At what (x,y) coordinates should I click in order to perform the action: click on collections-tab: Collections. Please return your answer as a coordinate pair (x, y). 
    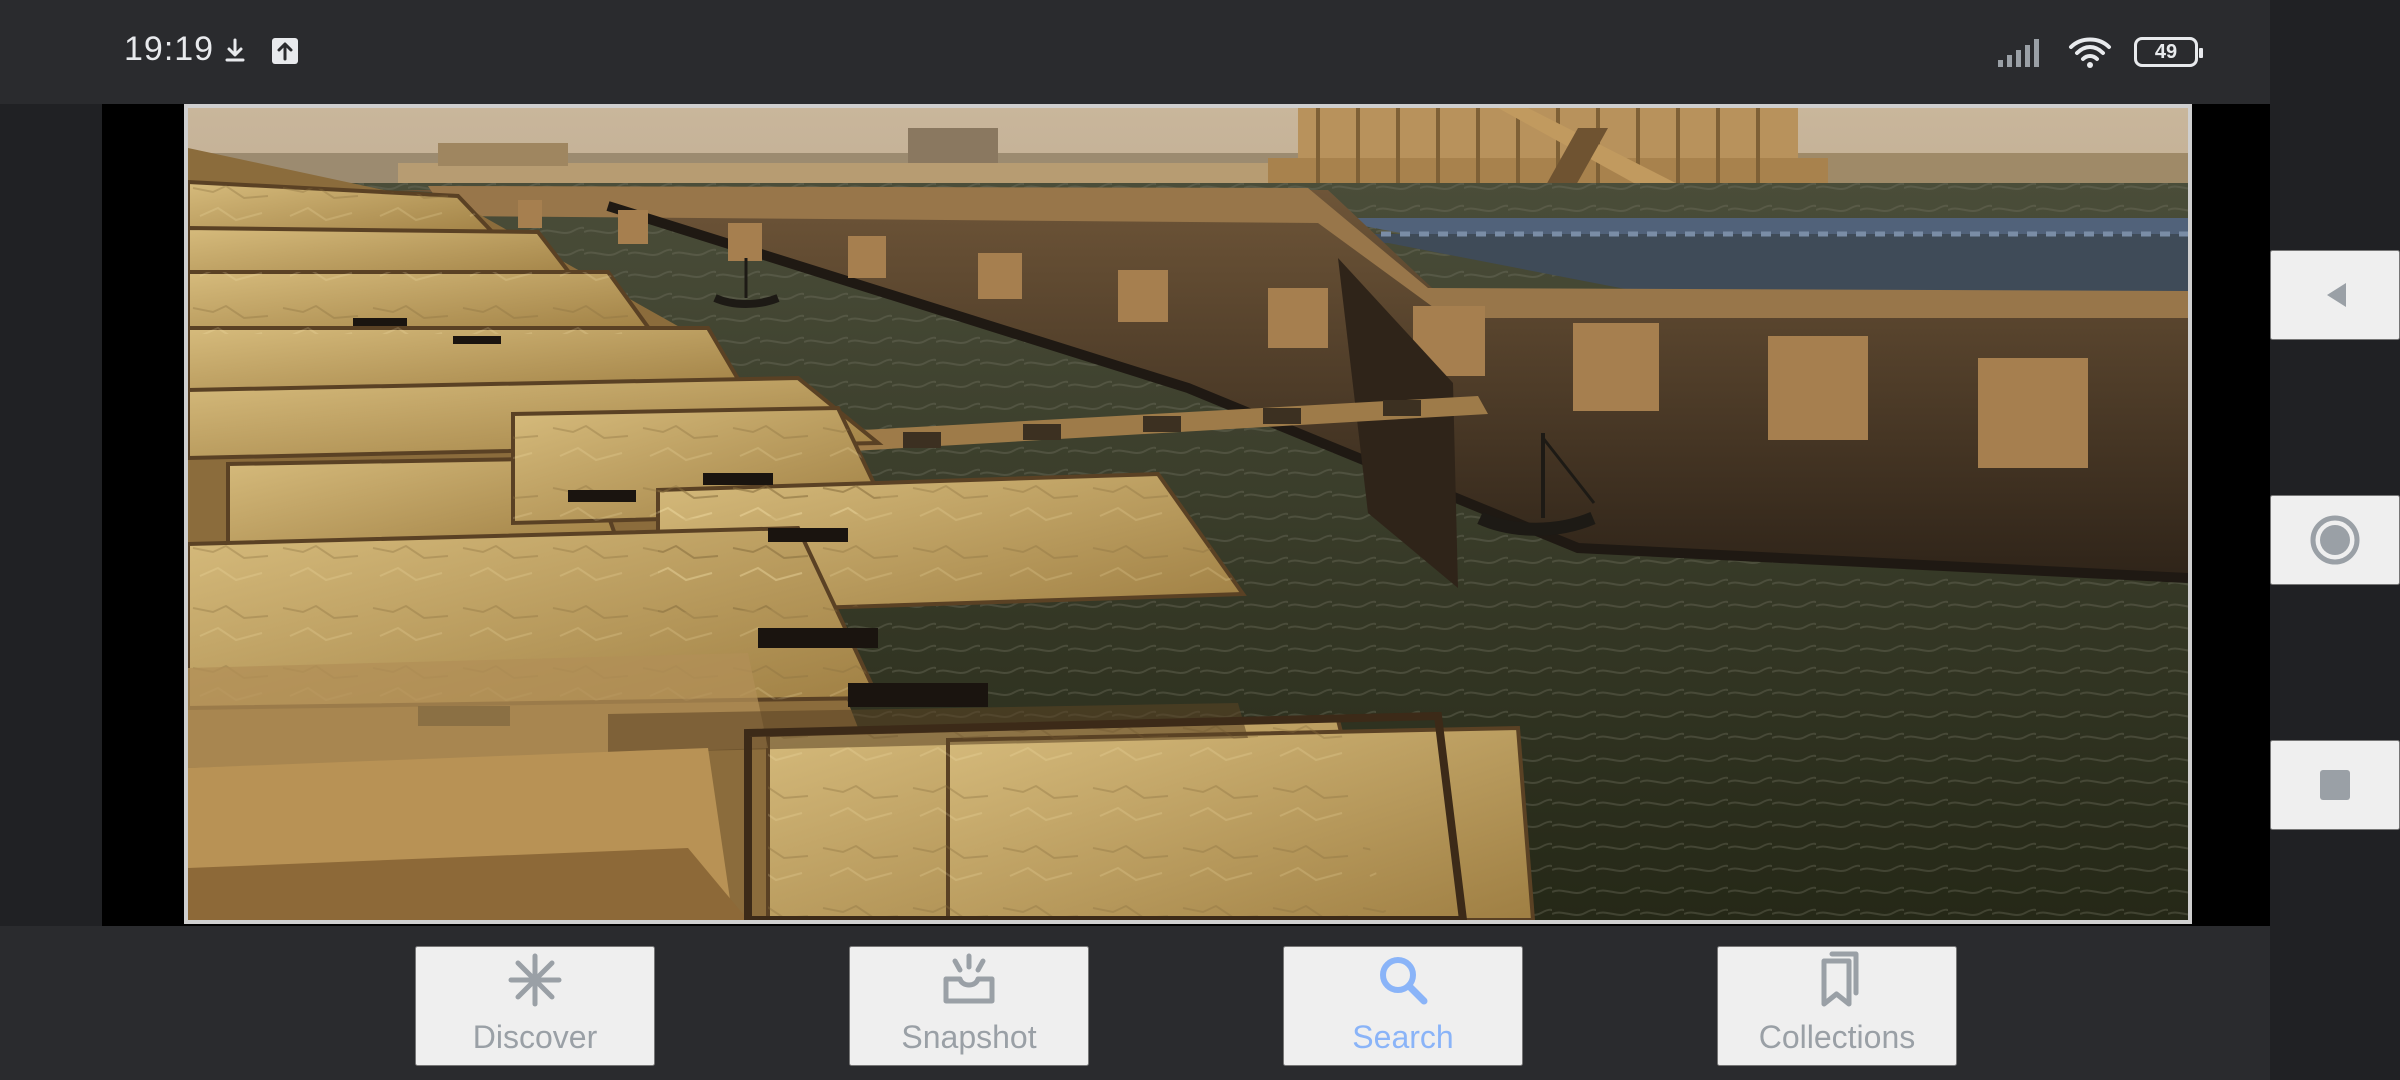
    Looking at the image, I should click on (1837, 1006).